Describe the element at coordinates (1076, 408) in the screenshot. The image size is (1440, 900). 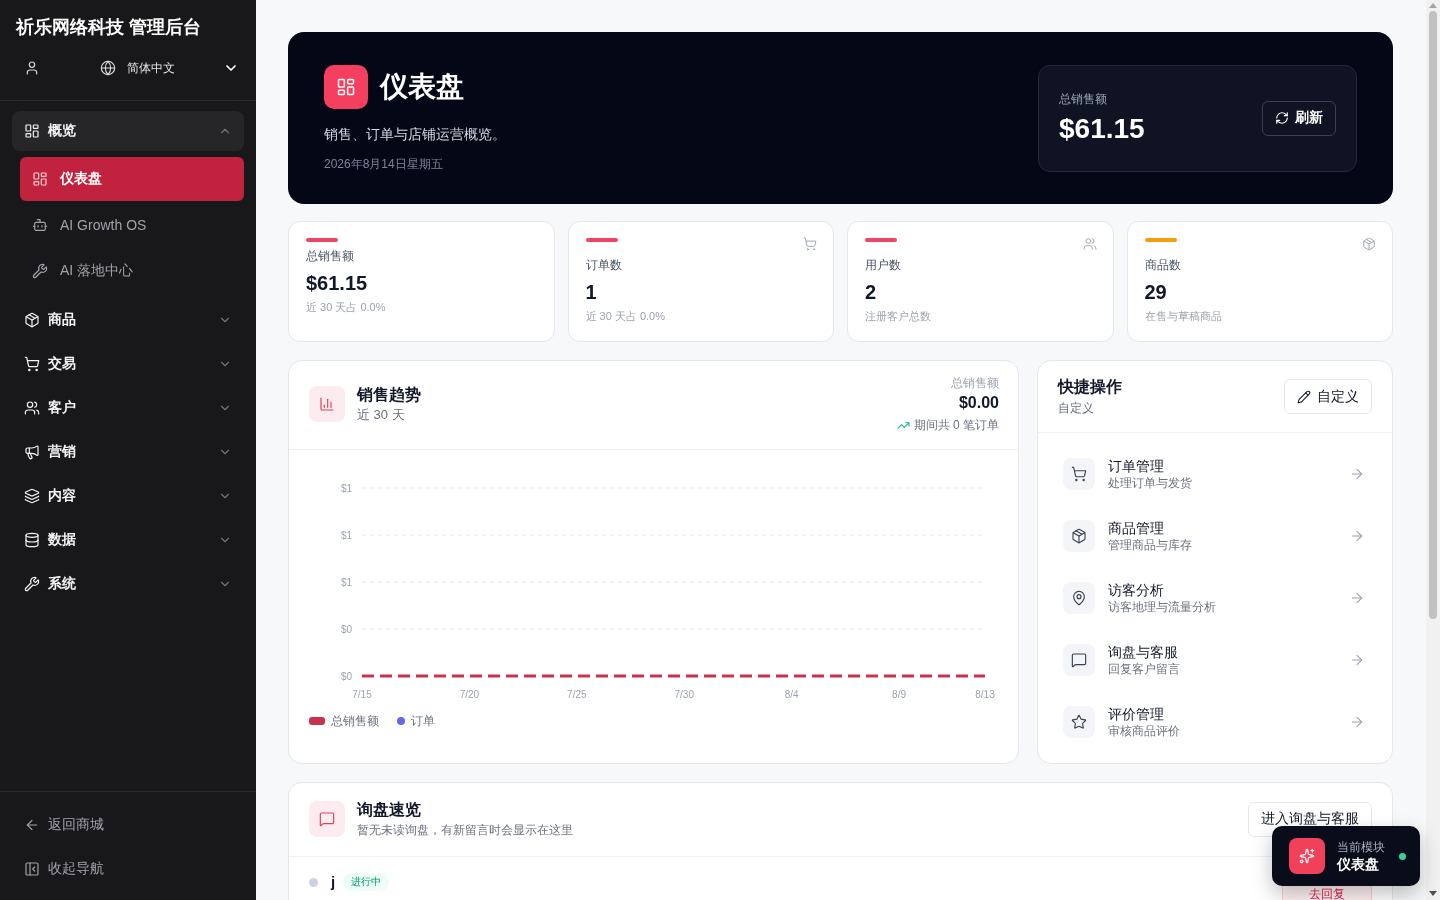
I see `card-subtitle: 自定义` at that location.